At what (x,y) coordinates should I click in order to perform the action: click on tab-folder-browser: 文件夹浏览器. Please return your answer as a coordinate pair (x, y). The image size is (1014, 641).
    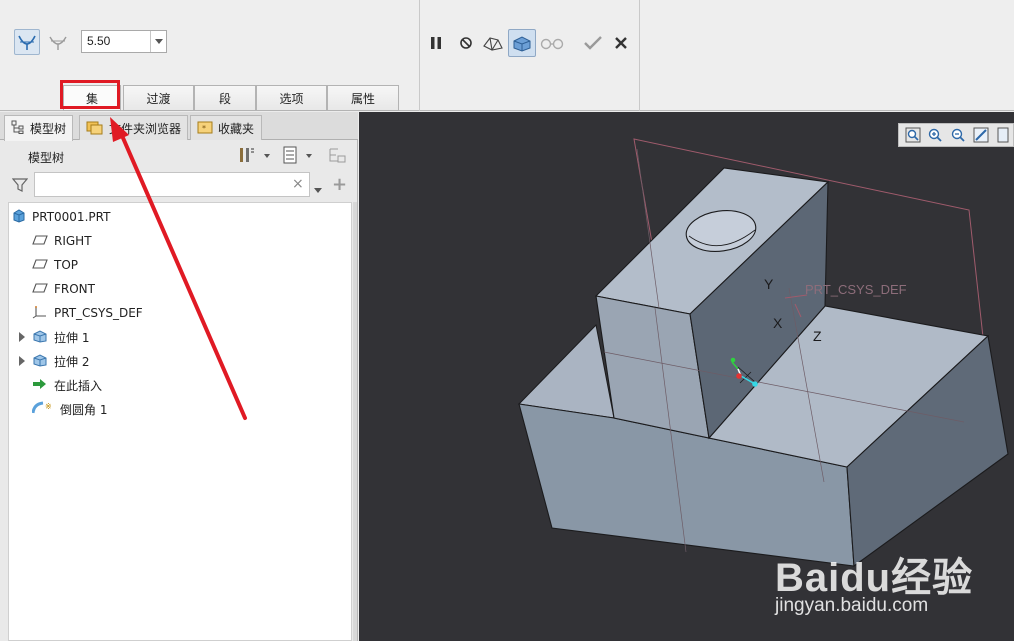
    Looking at the image, I should click on (133, 127).